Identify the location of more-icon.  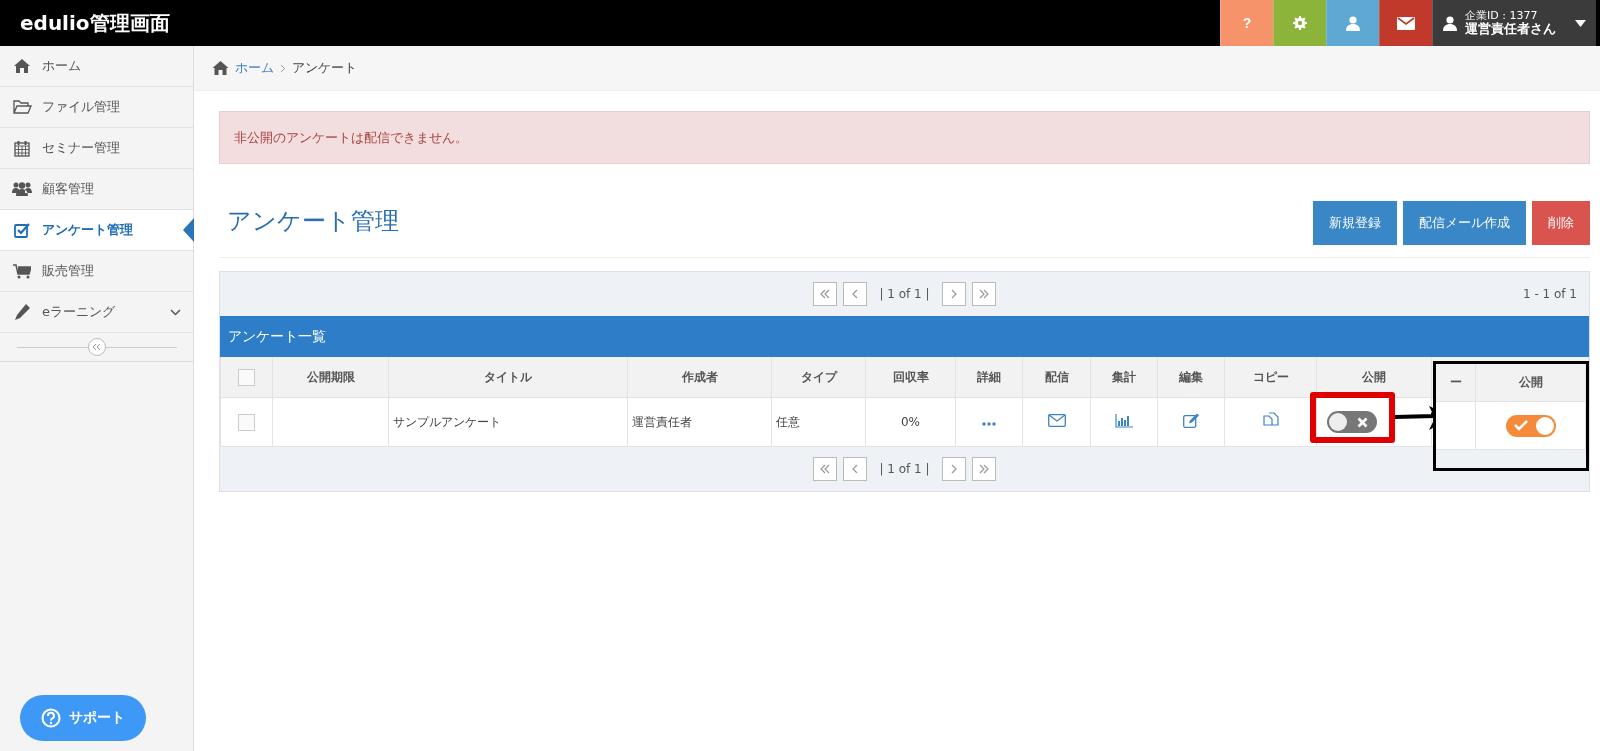
(989, 424).